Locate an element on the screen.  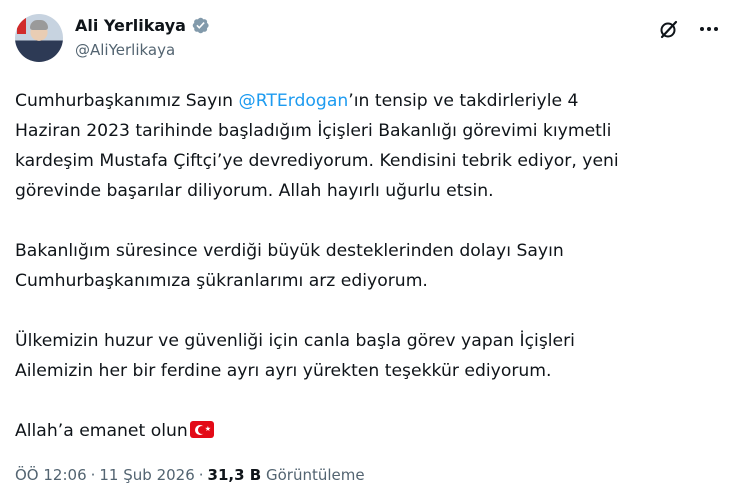
tweet-time: ÖÖ 12:06 is located at coordinates (51, 475).